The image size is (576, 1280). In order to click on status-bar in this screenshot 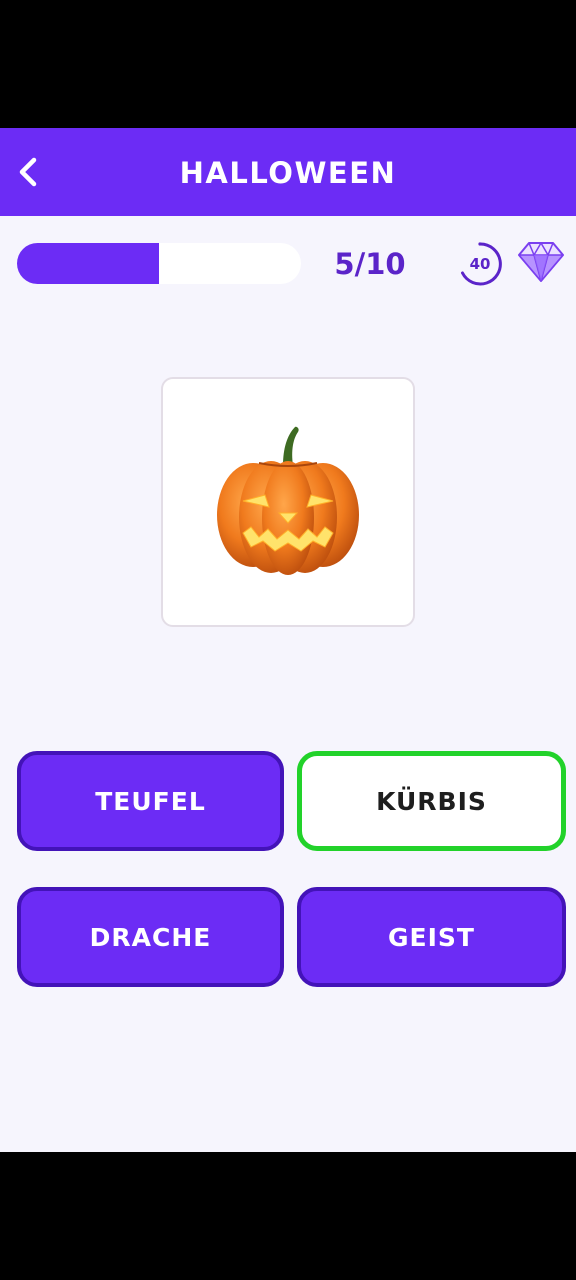, I will do `click(288, 64)`.